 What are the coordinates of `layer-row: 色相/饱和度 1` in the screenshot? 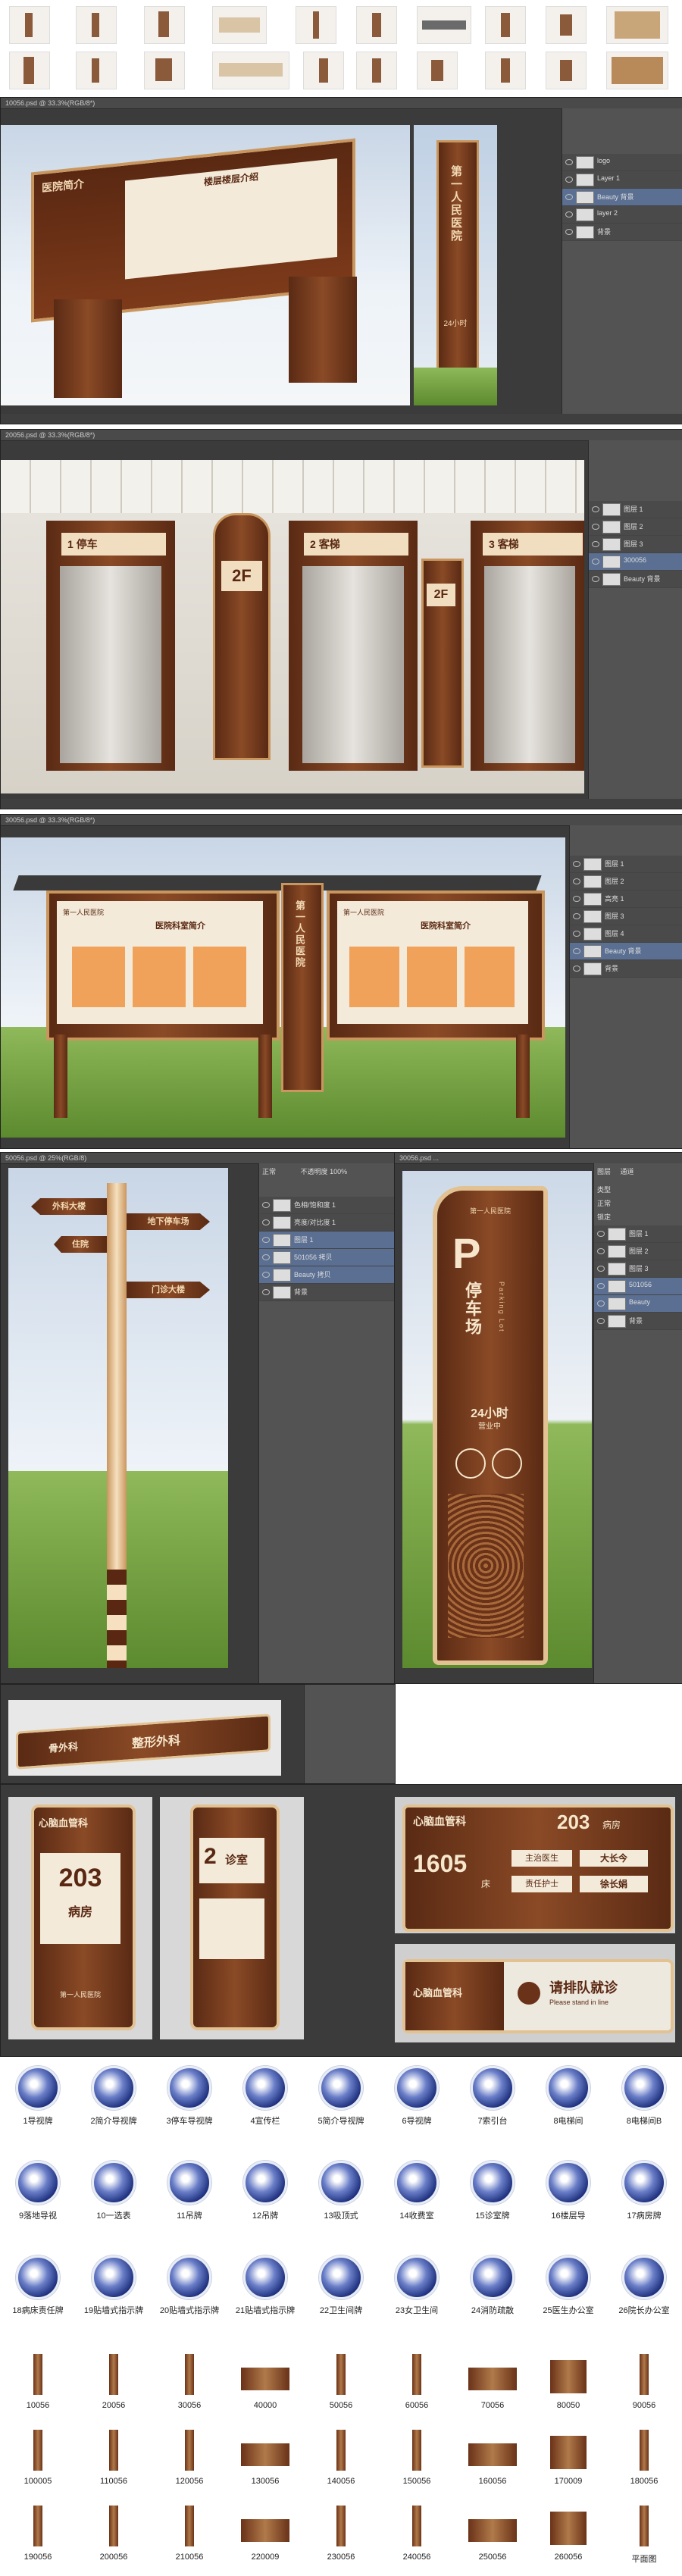 It's located at (327, 1205).